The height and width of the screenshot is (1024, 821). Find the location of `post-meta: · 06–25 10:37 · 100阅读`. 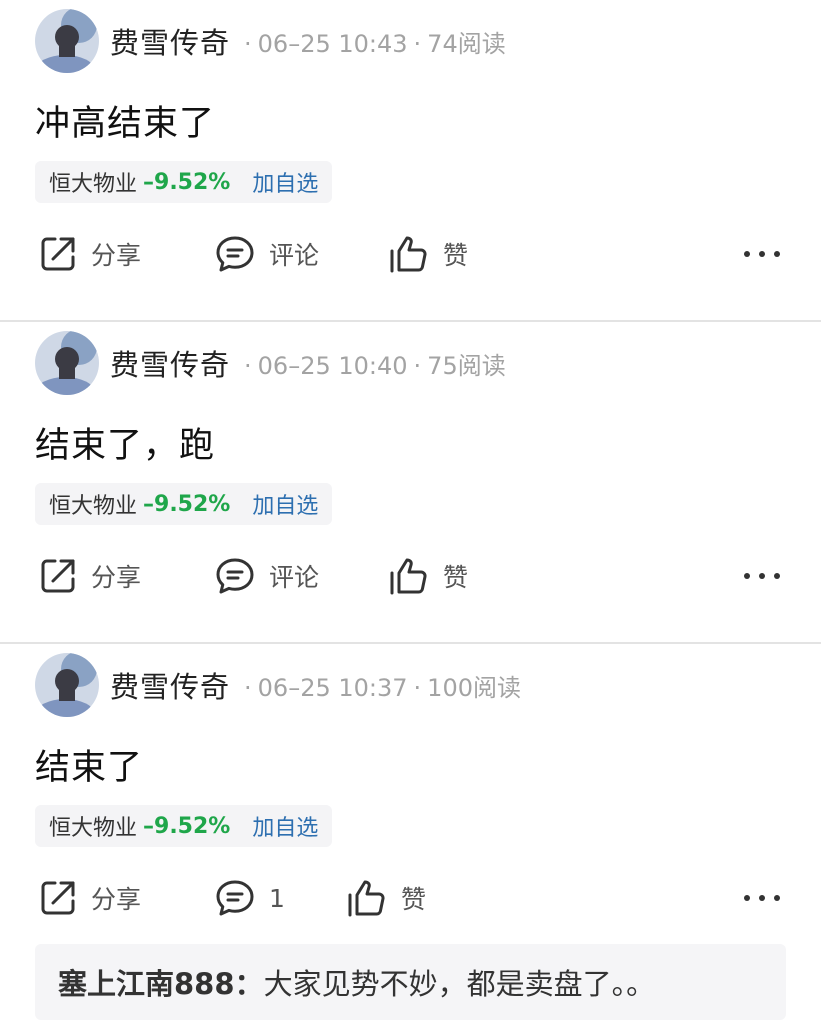

post-meta: · 06–25 10:37 · 100阅读 is located at coordinates (379, 685).